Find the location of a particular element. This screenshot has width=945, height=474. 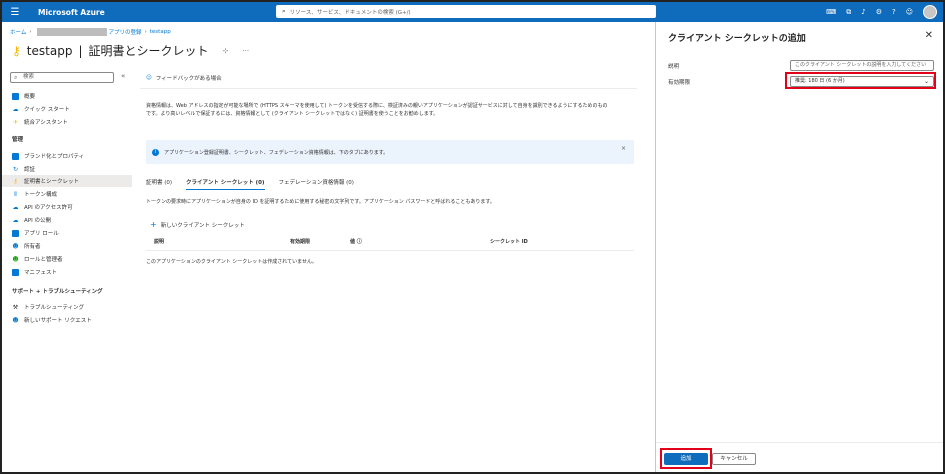

breadcrumb-home: ホーム is located at coordinates (18, 32).